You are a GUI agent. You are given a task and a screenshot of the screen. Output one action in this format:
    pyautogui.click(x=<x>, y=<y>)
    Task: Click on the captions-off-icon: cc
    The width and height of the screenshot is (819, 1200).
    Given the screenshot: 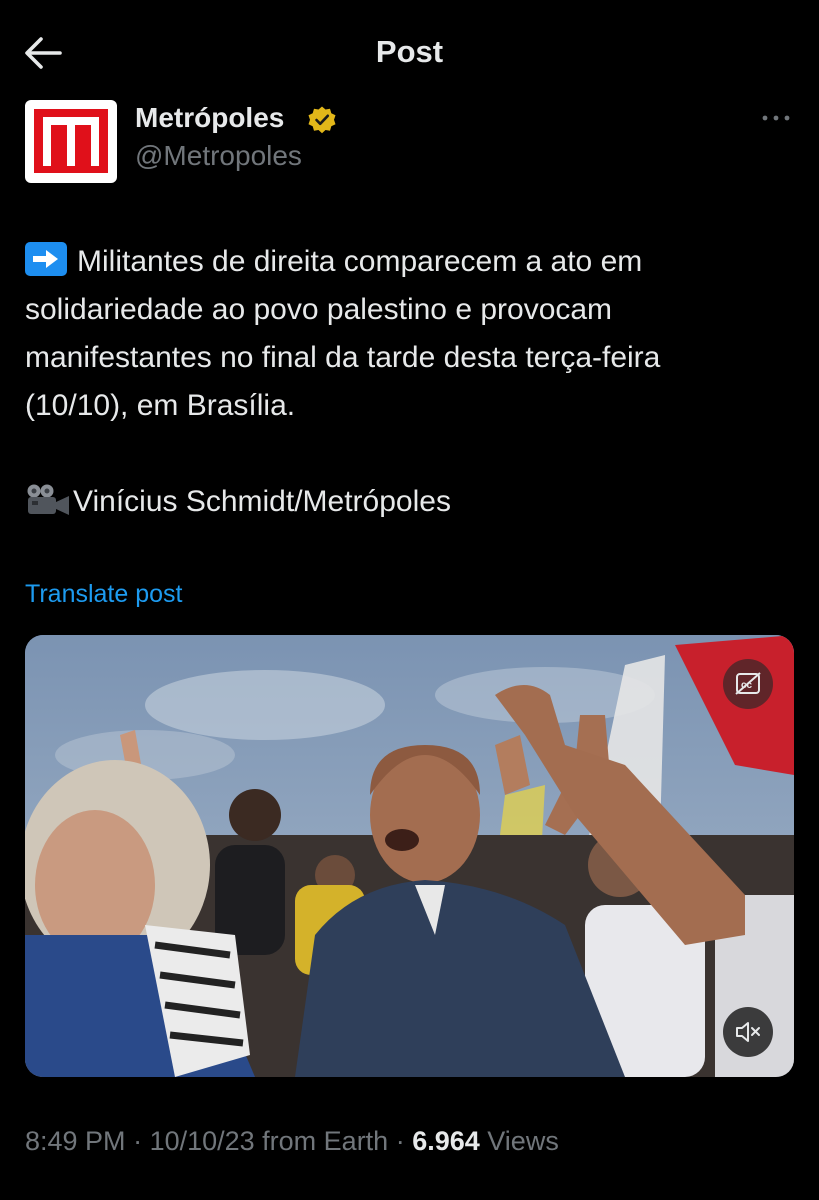 What is the action you would take?
    pyautogui.click(x=748, y=683)
    